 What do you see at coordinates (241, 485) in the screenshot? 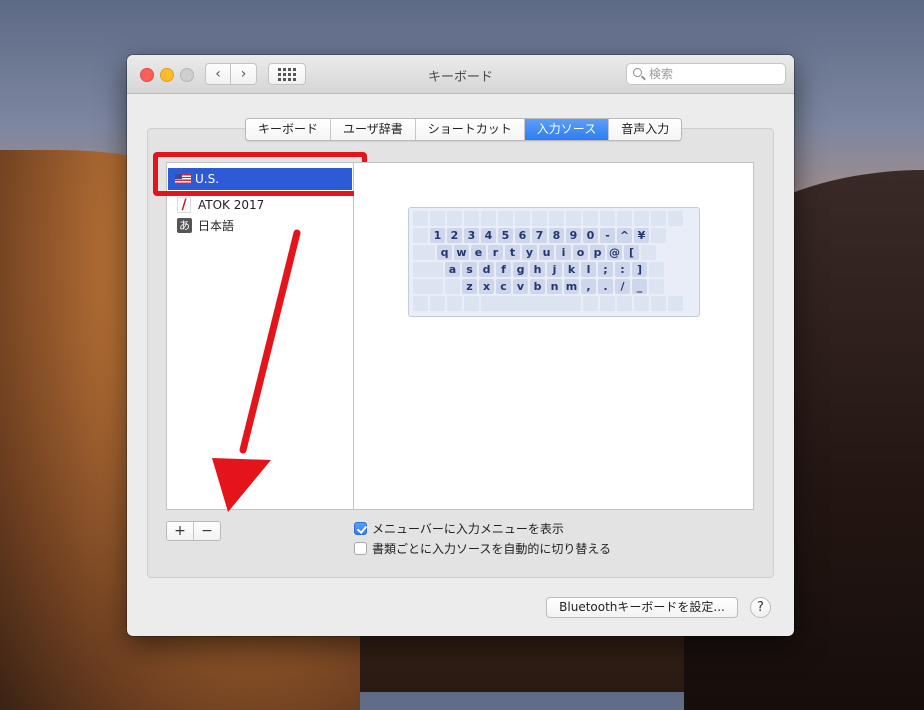
I see `annotation-arrow-head` at bounding box center [241, 485].